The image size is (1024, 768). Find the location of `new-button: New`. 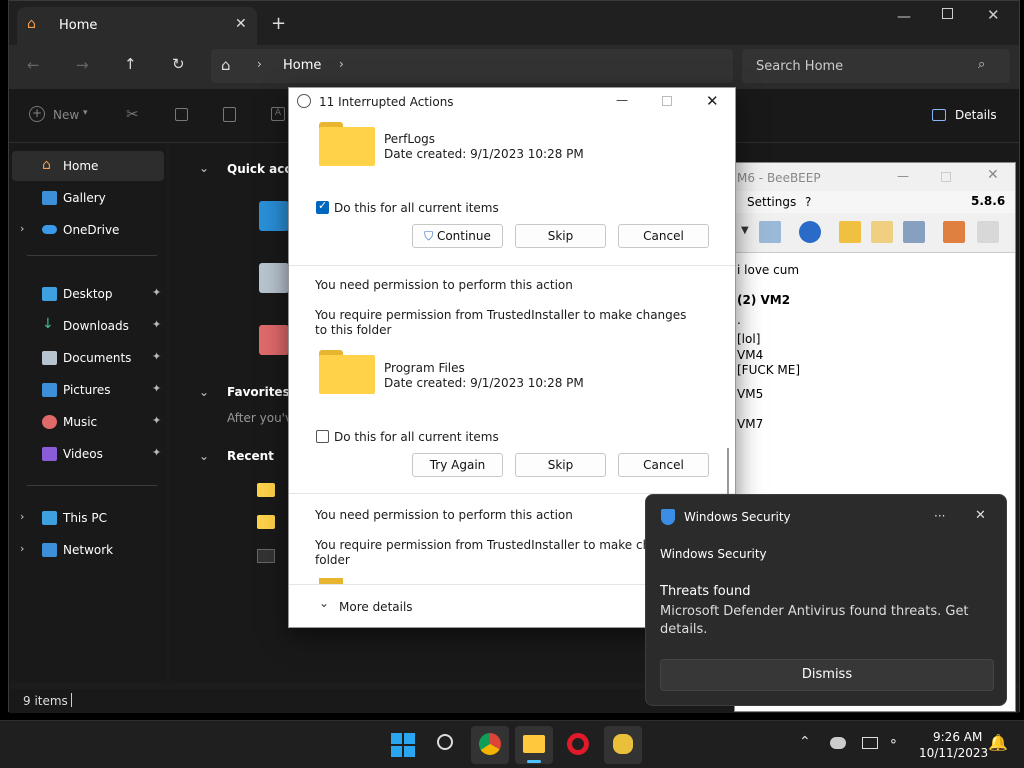

new-button: New is located at coordinates (66, 115).